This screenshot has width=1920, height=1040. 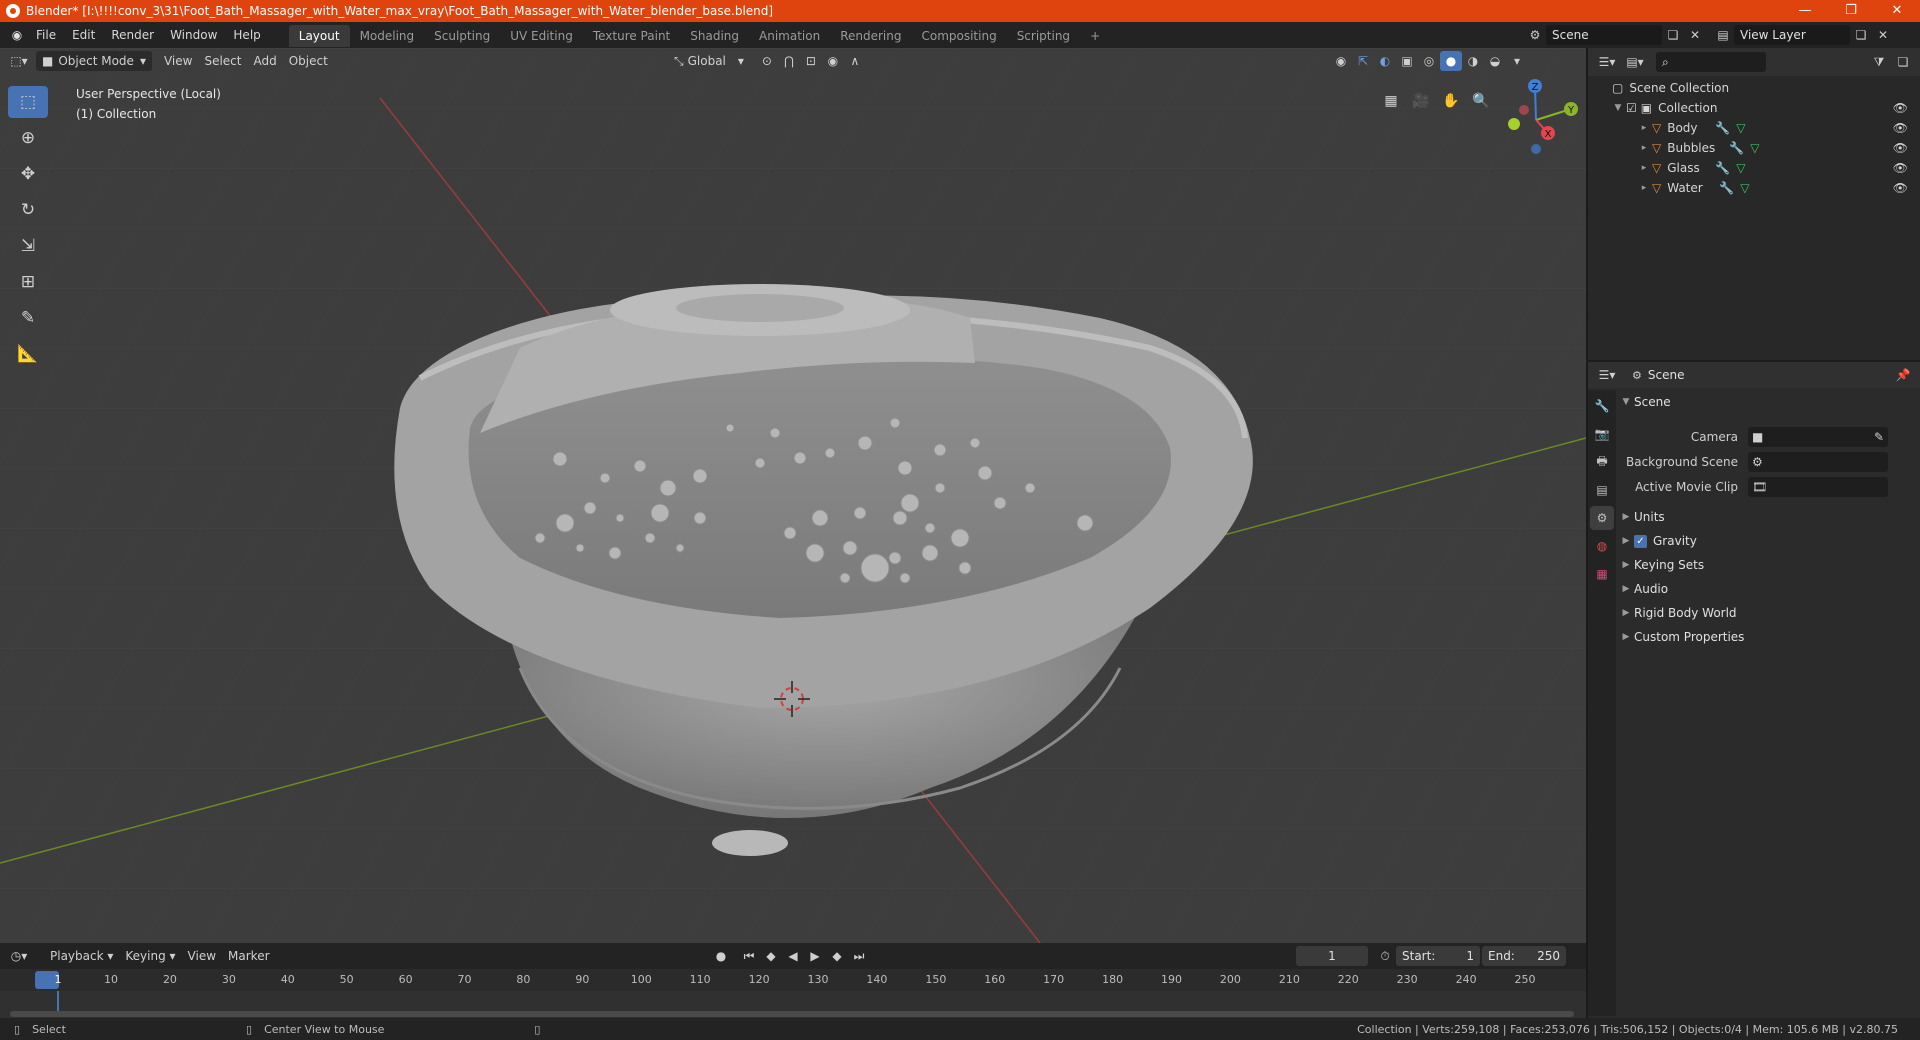 I want to click on pin-icon: 📌, so click(x=1903, y=375).